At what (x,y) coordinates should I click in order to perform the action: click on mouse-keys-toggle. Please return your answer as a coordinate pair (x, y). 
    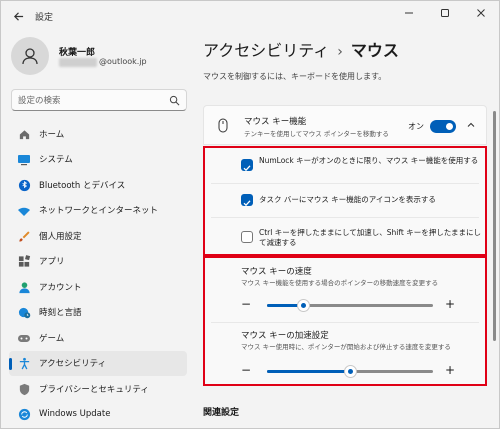
    Looking at the image, I should click on (443, 126).